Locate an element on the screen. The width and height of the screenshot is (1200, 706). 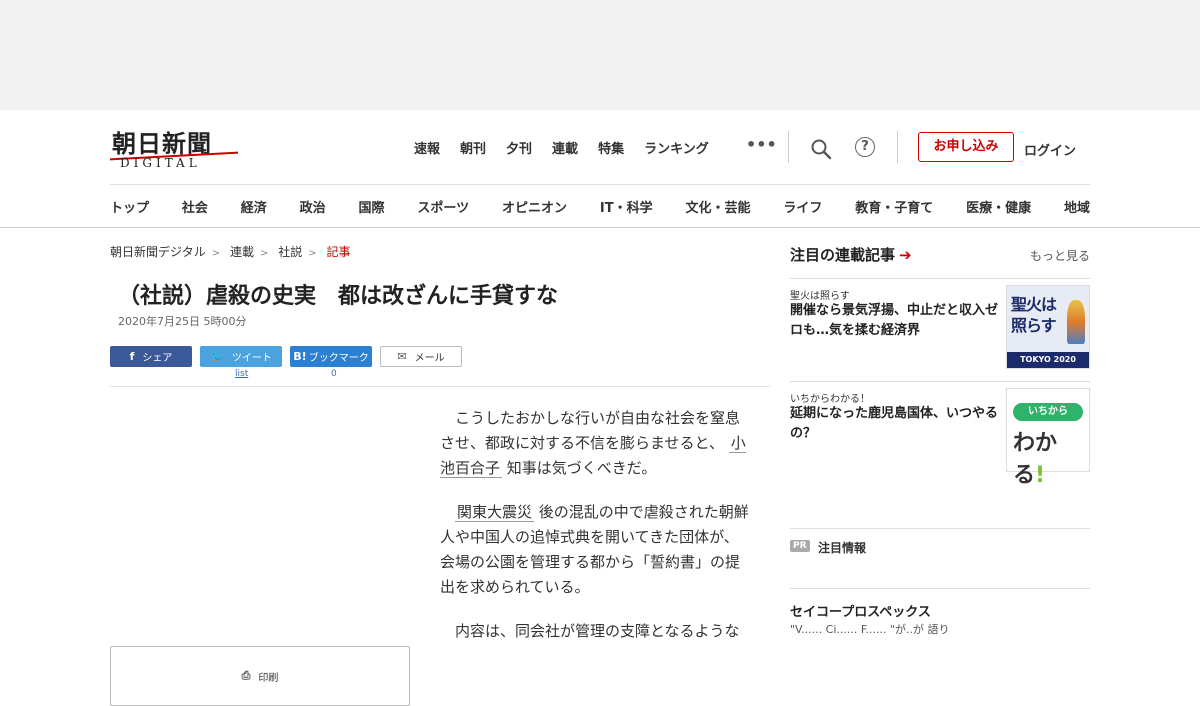
breadcrumb: 朝日新聞デジタル > 連載 > 社説 > 記事 is located at coordinates (230, 252).